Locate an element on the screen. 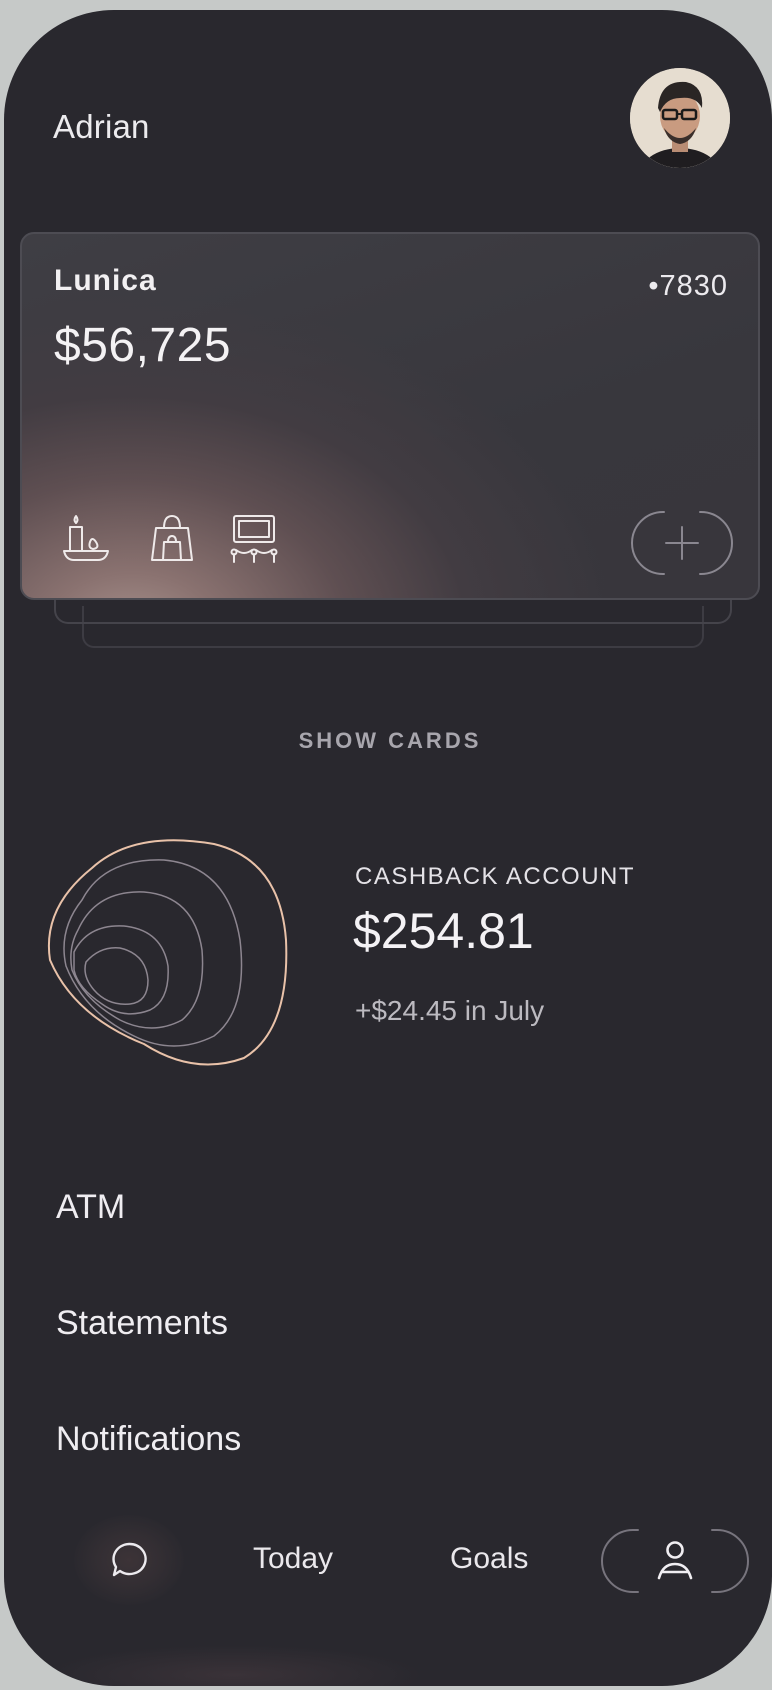  nav-chat-button is located at coordinates (129, 1560).